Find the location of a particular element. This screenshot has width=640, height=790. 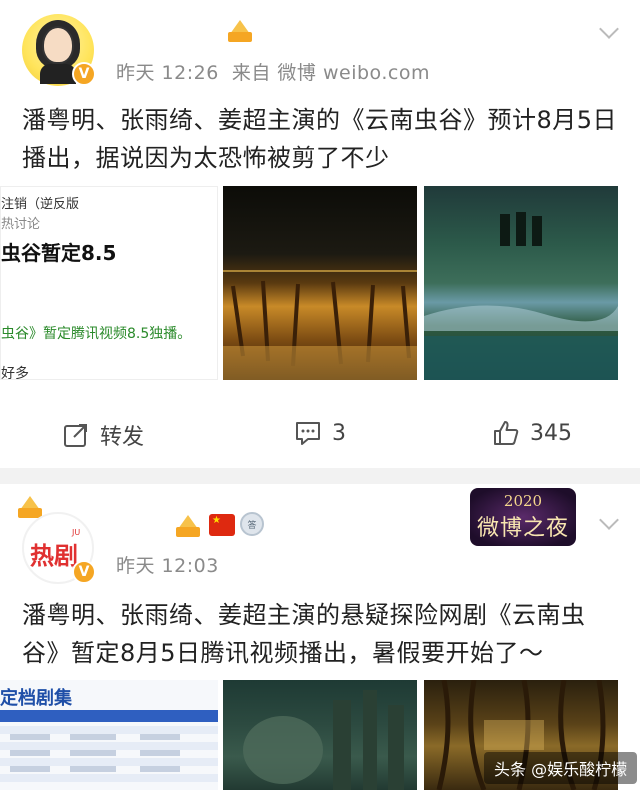

like-button: 345 is located at coordinates (532, 433).